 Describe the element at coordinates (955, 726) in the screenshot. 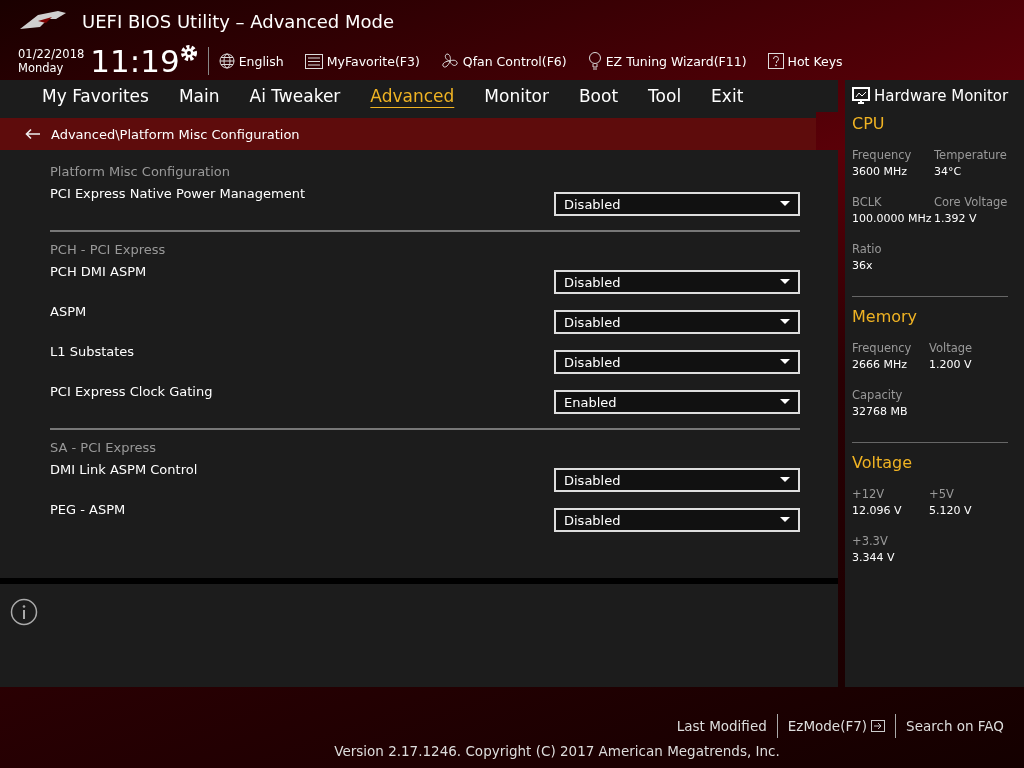

I see `footer-link: Search on FAQ` at that location.